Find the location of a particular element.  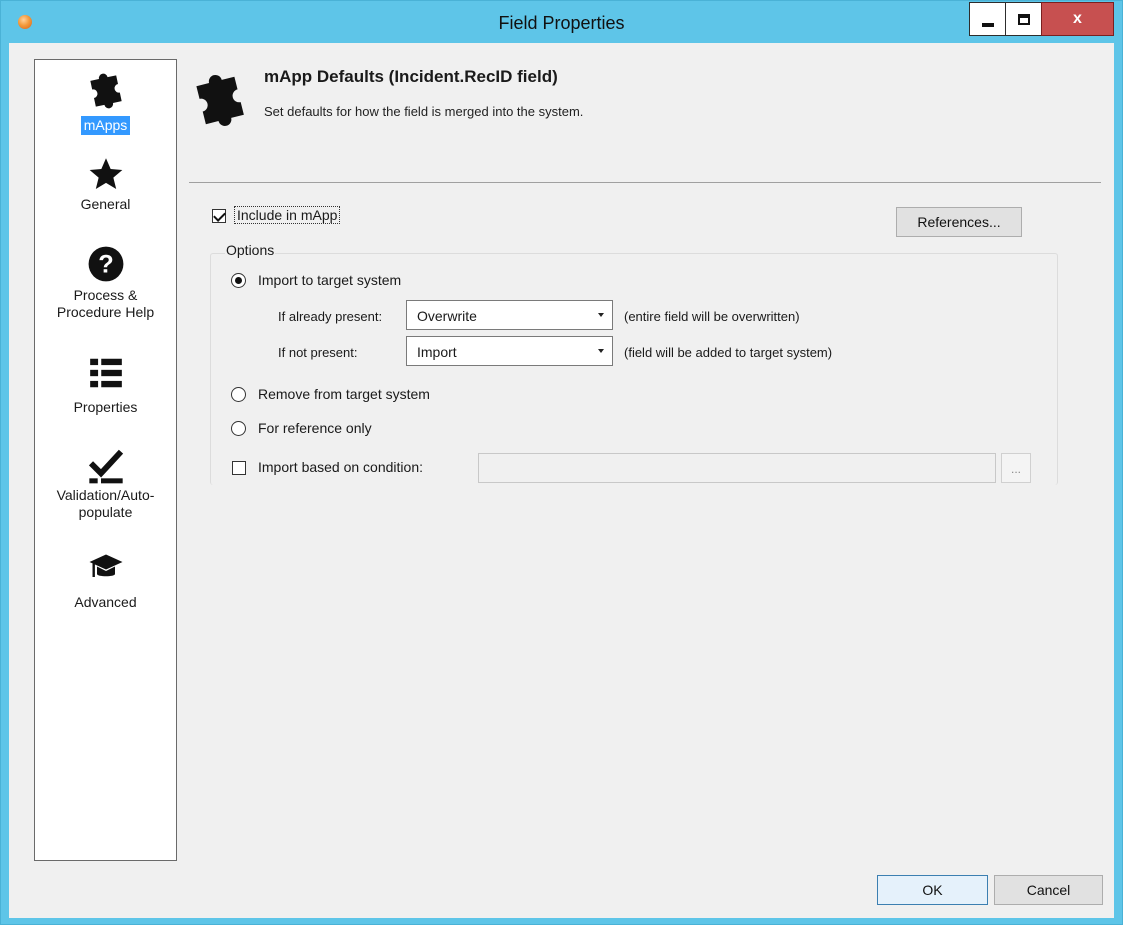

remove-radio is located at coordinates (238, 394).